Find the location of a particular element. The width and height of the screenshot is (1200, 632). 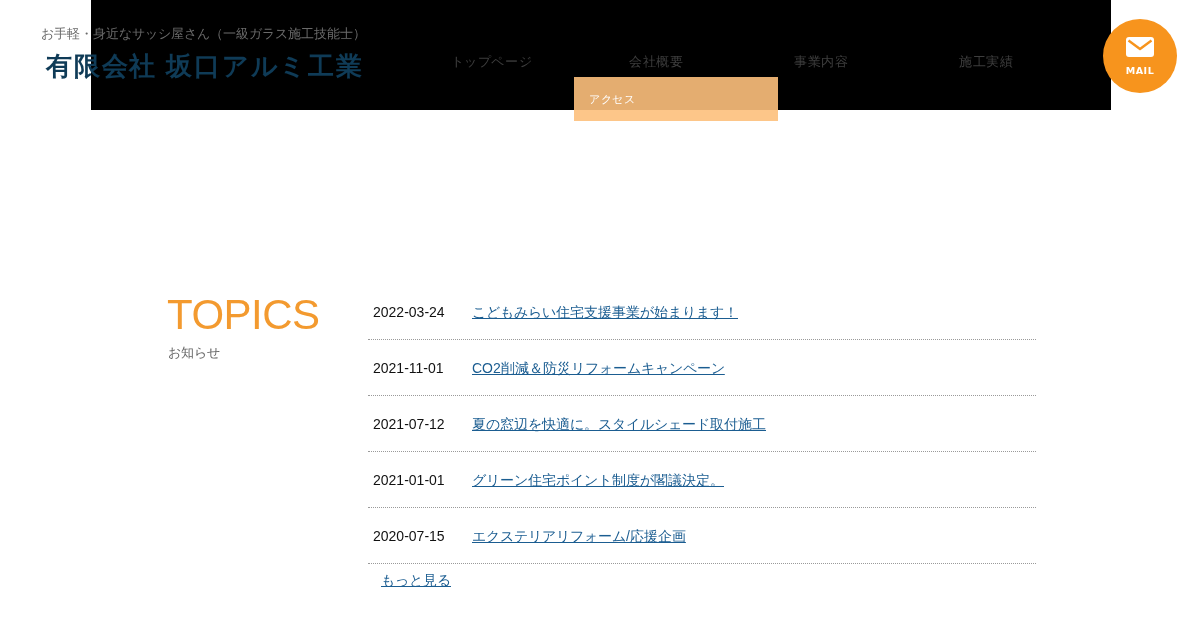

topic-link: グリーン住宅ポイント制度が閣議決定。 is located at coordinates (598, 479).